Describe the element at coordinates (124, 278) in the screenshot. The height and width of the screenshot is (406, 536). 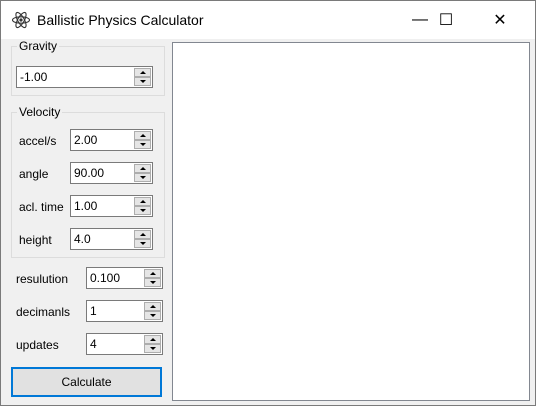
I see `resolution-spinner: 0.100` at that location.